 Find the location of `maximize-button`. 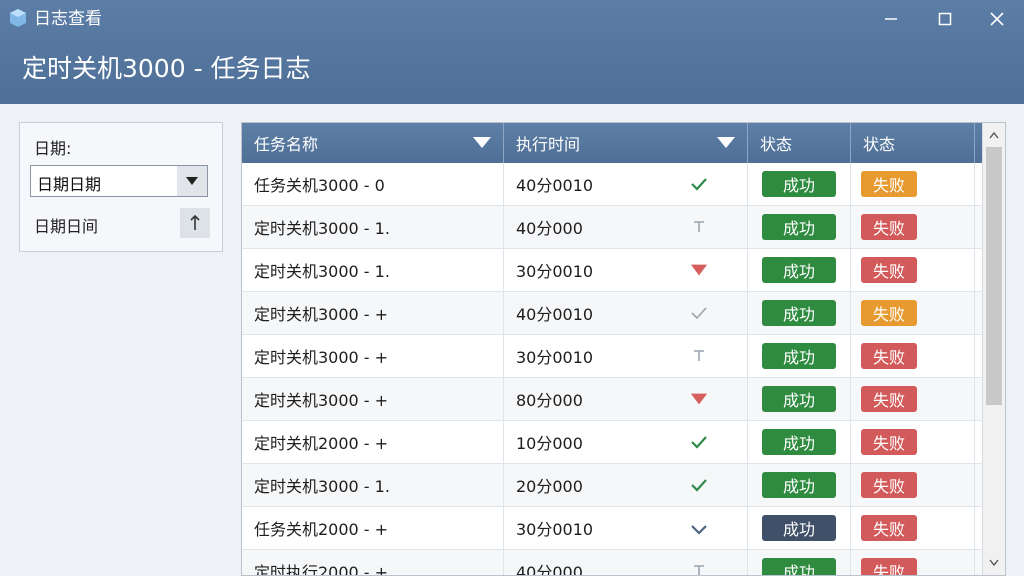

maximize-button is located at coordinates (945, 19).